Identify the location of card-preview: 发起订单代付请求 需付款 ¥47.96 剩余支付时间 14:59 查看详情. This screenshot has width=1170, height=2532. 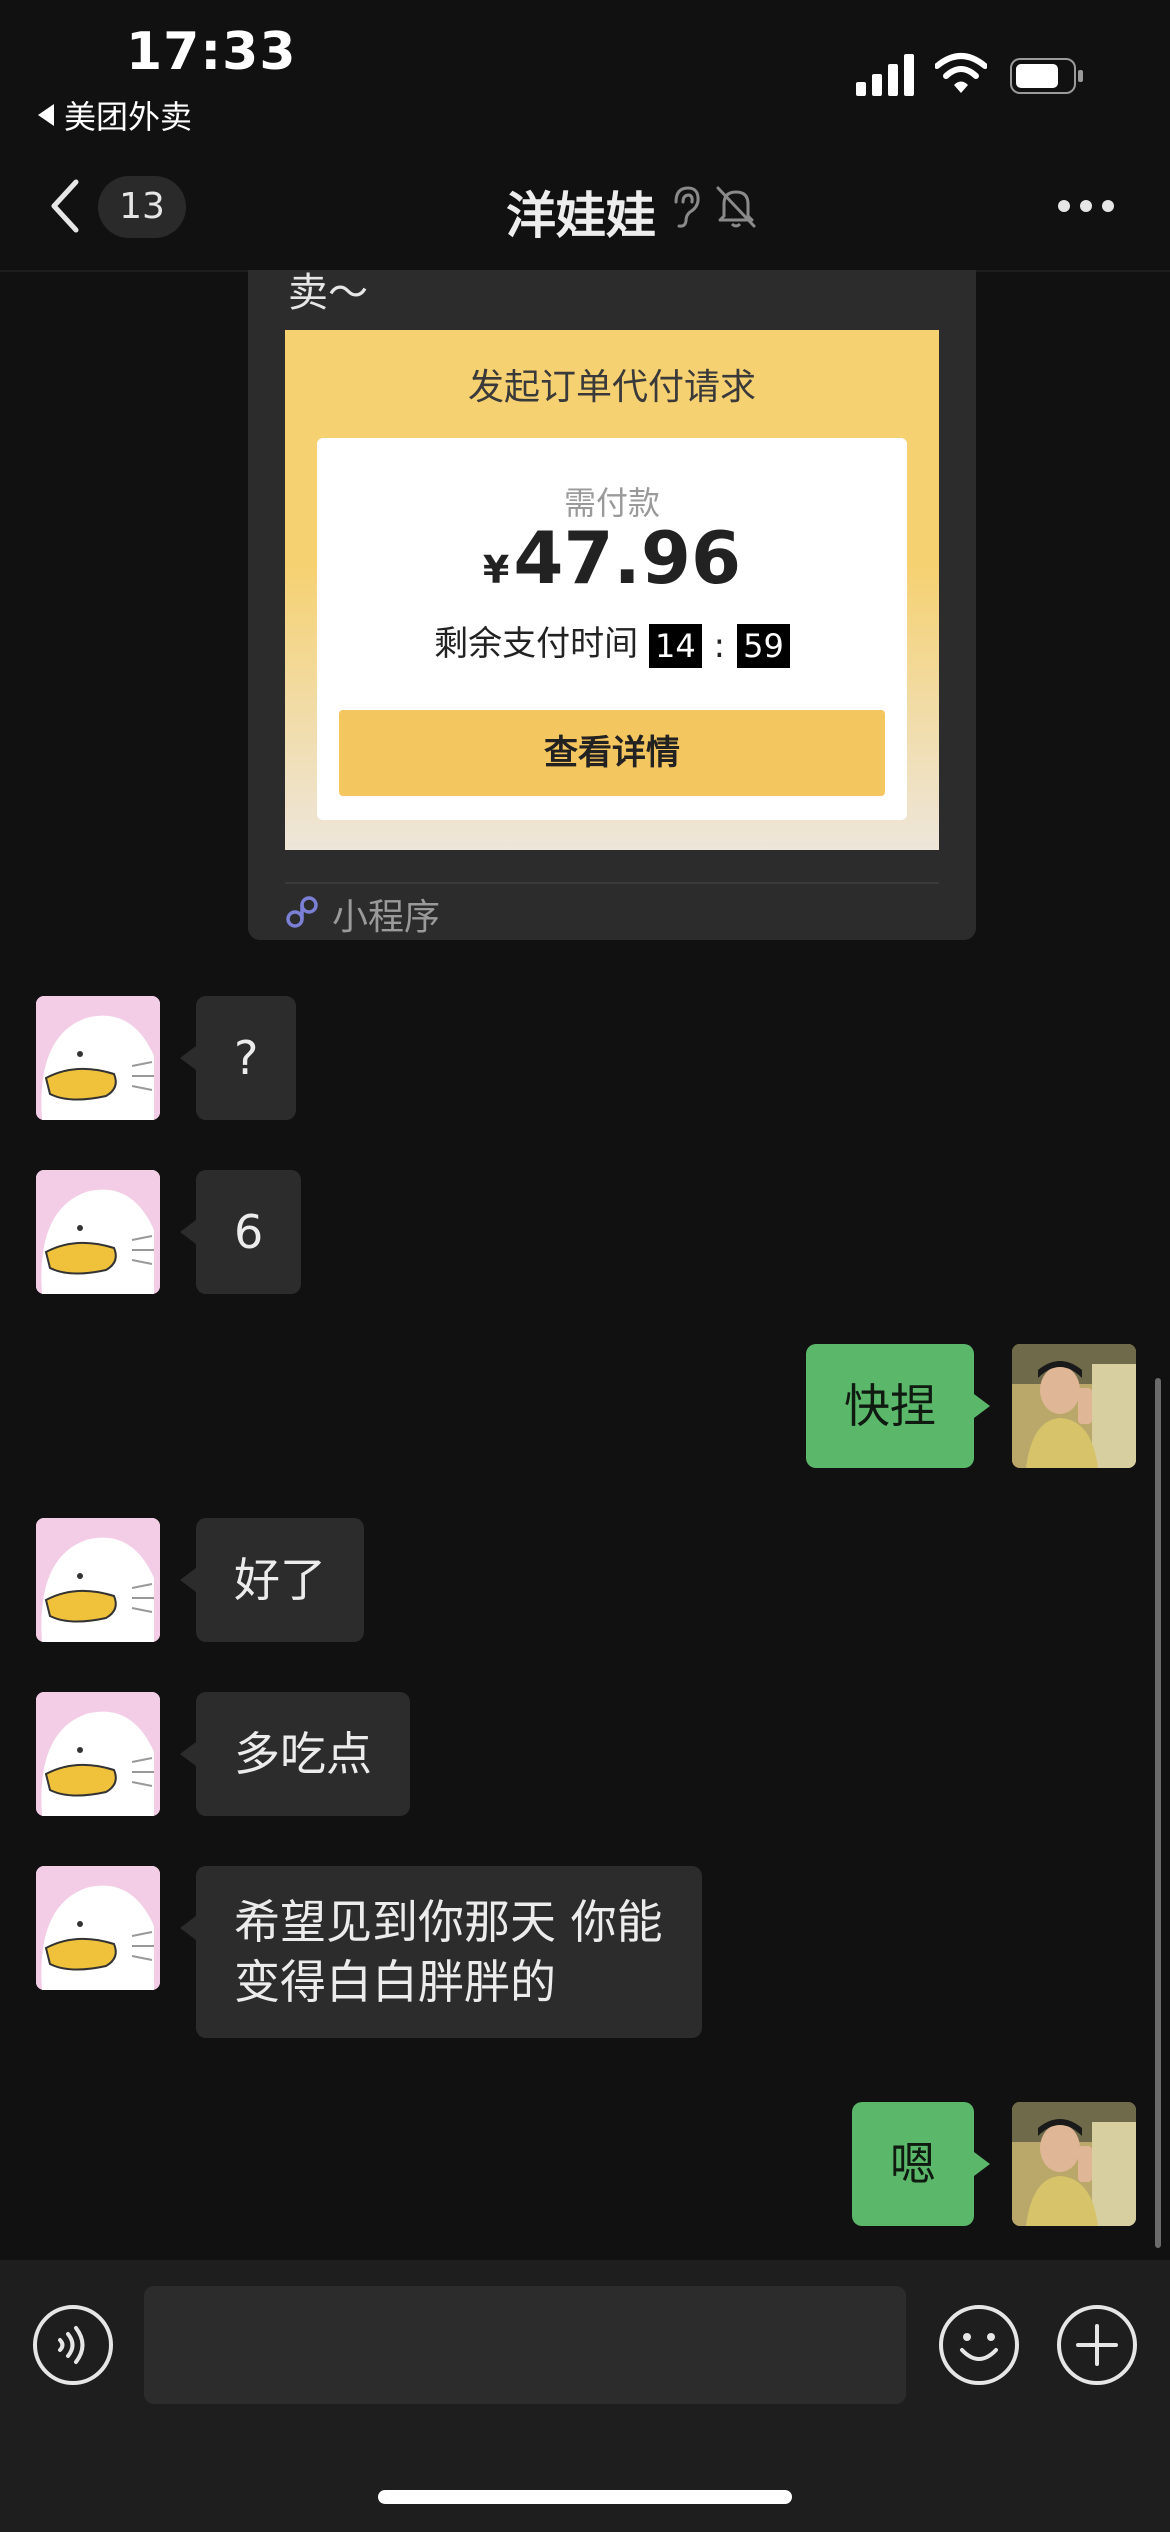
(612, 590).